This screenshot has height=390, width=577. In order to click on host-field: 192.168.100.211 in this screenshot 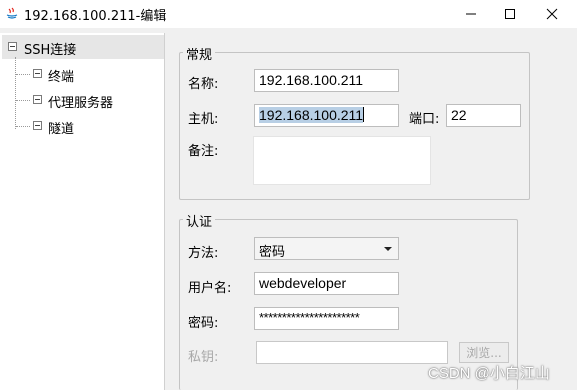, I will do `click(326, 115)`.